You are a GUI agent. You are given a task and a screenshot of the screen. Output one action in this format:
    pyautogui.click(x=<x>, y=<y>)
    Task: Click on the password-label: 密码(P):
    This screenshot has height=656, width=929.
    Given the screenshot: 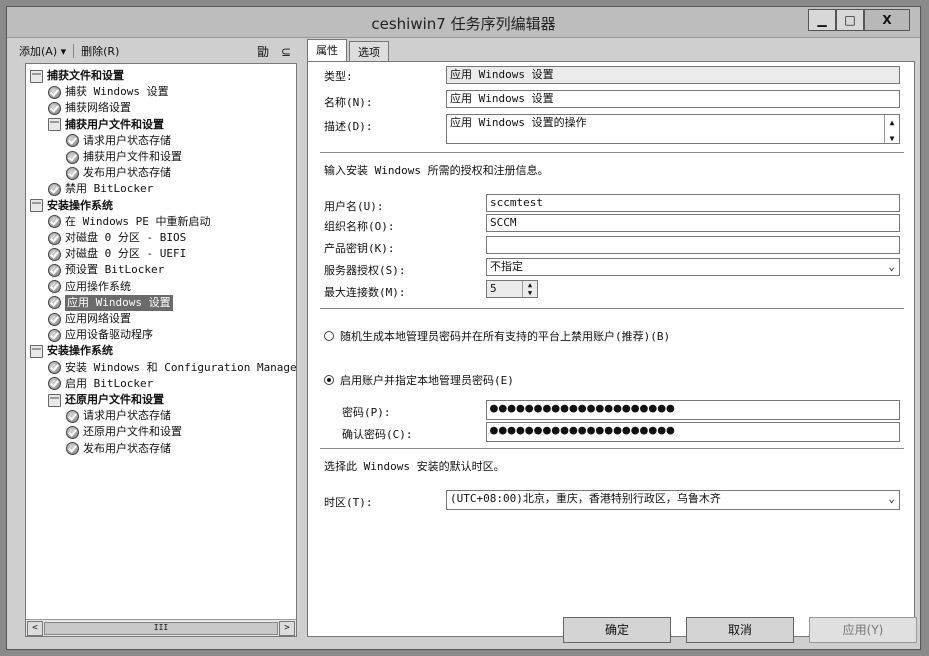 What is the action you would take?
    pyautogui.click(x=366, y=412)
    